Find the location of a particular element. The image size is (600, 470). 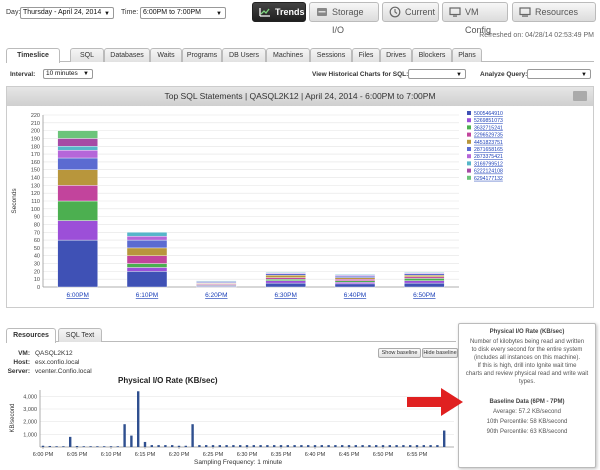

y-tick-label: 110 is located at coordinates (35, 202).